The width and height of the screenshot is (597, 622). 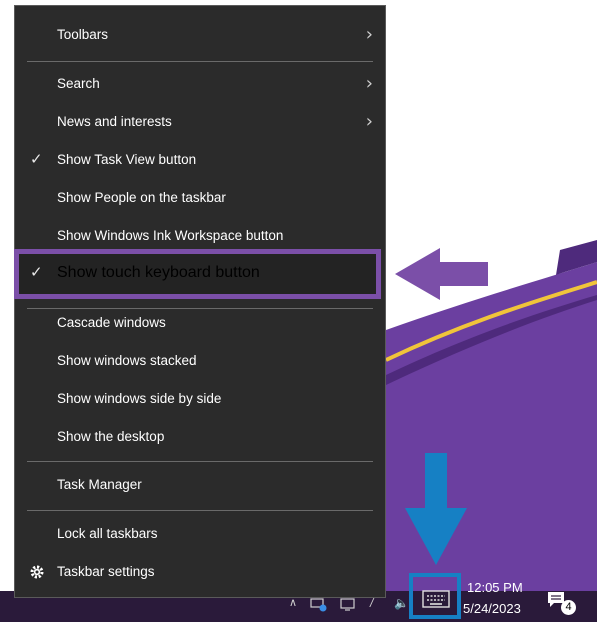 What do you see at coordinates (139, 398) in the screenshot?
I see `menu-item-label: Show windows side by side` at bounding box center [139, 398].